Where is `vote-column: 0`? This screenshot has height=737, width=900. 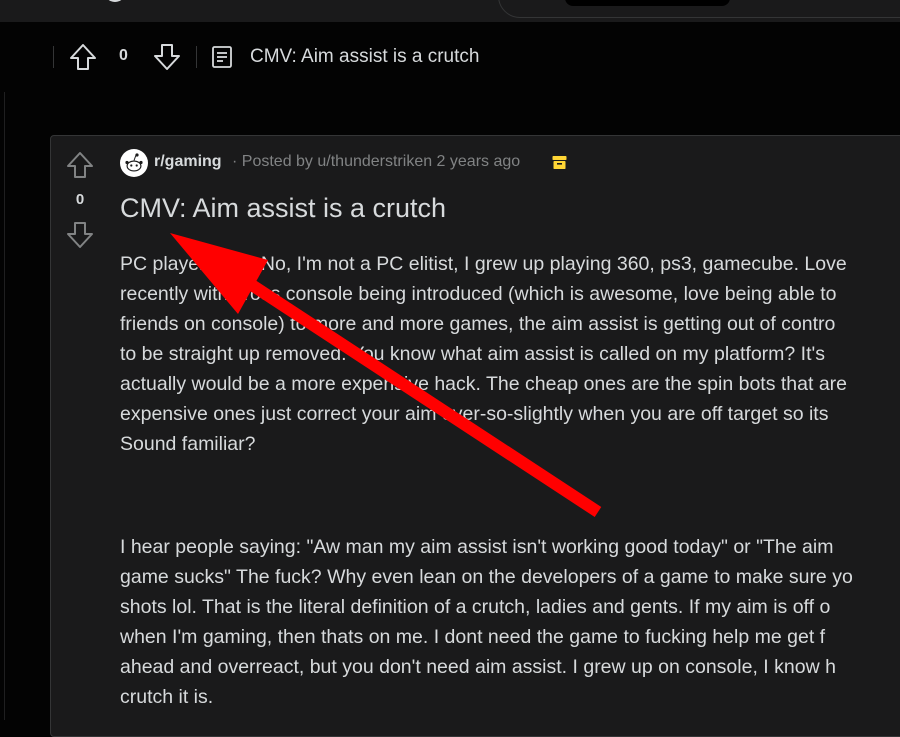 vote-column: 0 is located at coordinates (80, 436).